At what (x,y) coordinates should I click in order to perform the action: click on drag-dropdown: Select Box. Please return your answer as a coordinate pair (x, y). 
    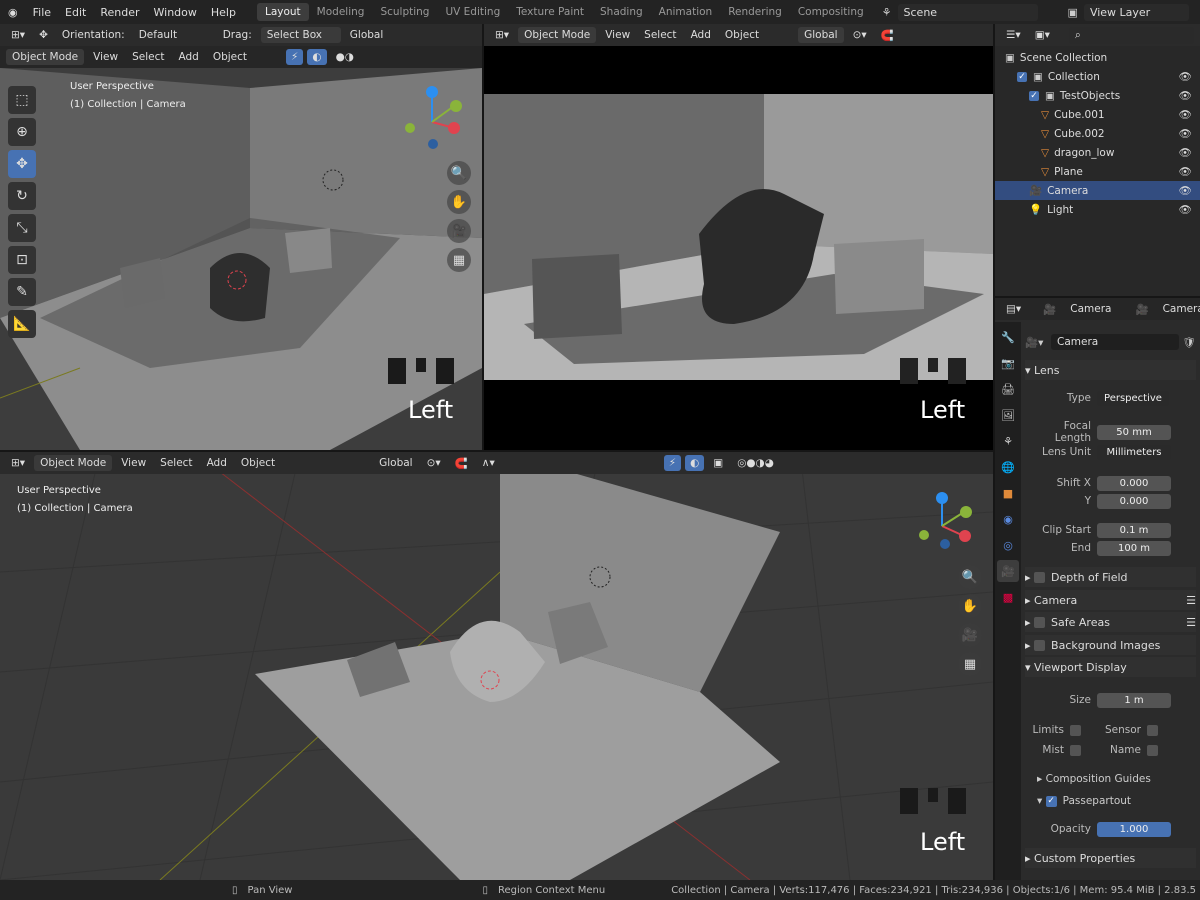
    Looking at the image, I should click on (300, 35).